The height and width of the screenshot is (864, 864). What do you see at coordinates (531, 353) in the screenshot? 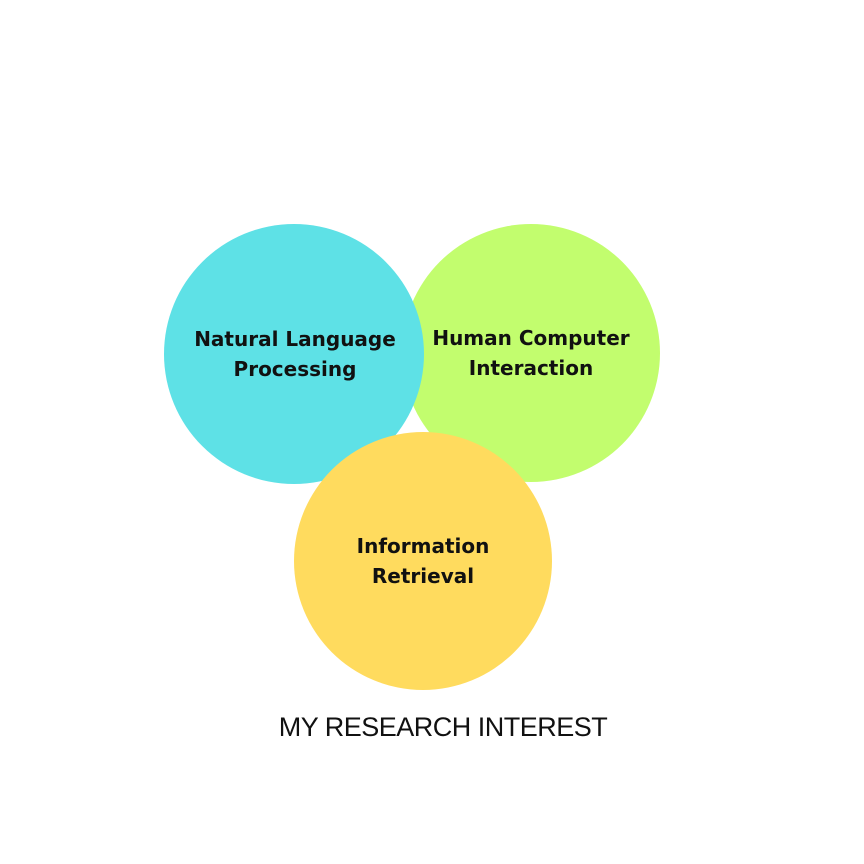
I see `circle-label-hci: Human Computer Interaction` at bounding box center [531, 353].